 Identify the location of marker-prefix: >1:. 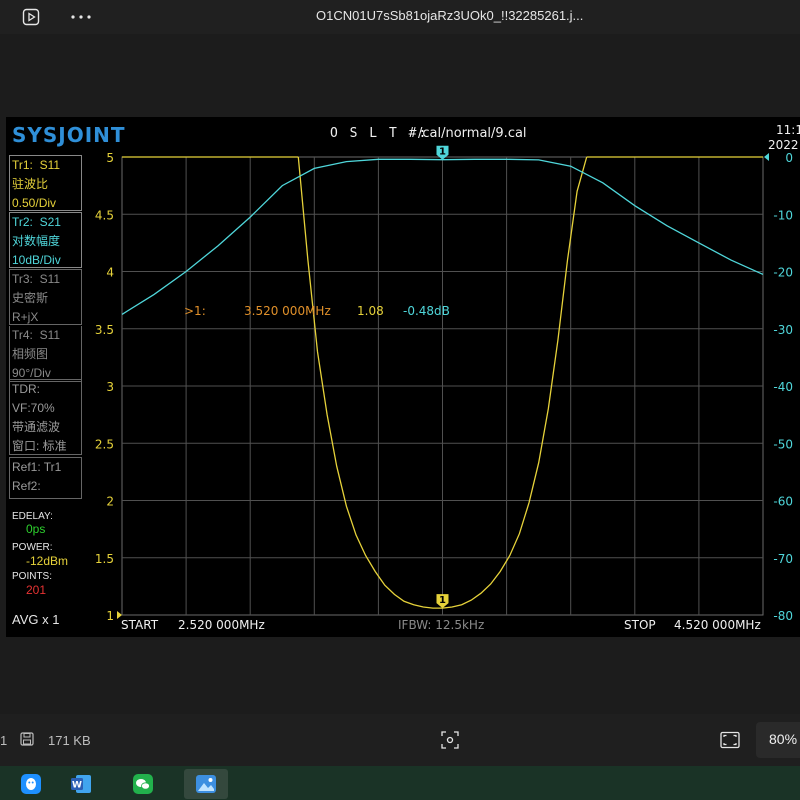
(195, 311).